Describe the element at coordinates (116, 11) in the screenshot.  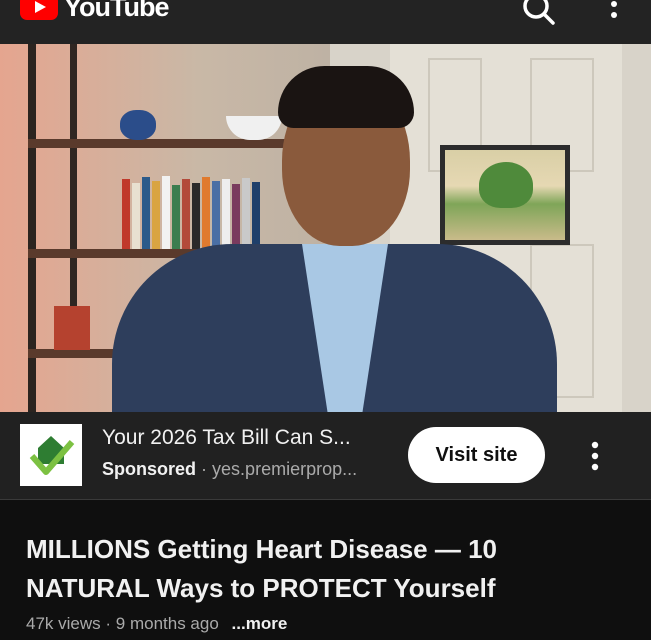
I see `logo-text: YouTube` at that location.